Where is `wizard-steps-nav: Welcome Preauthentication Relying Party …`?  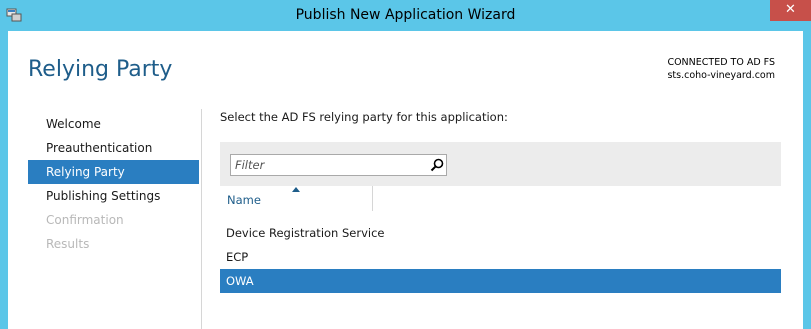 wizard-steps-nav: Welcome Preauthentication Relying Party … is located at coordinates (113, 184).